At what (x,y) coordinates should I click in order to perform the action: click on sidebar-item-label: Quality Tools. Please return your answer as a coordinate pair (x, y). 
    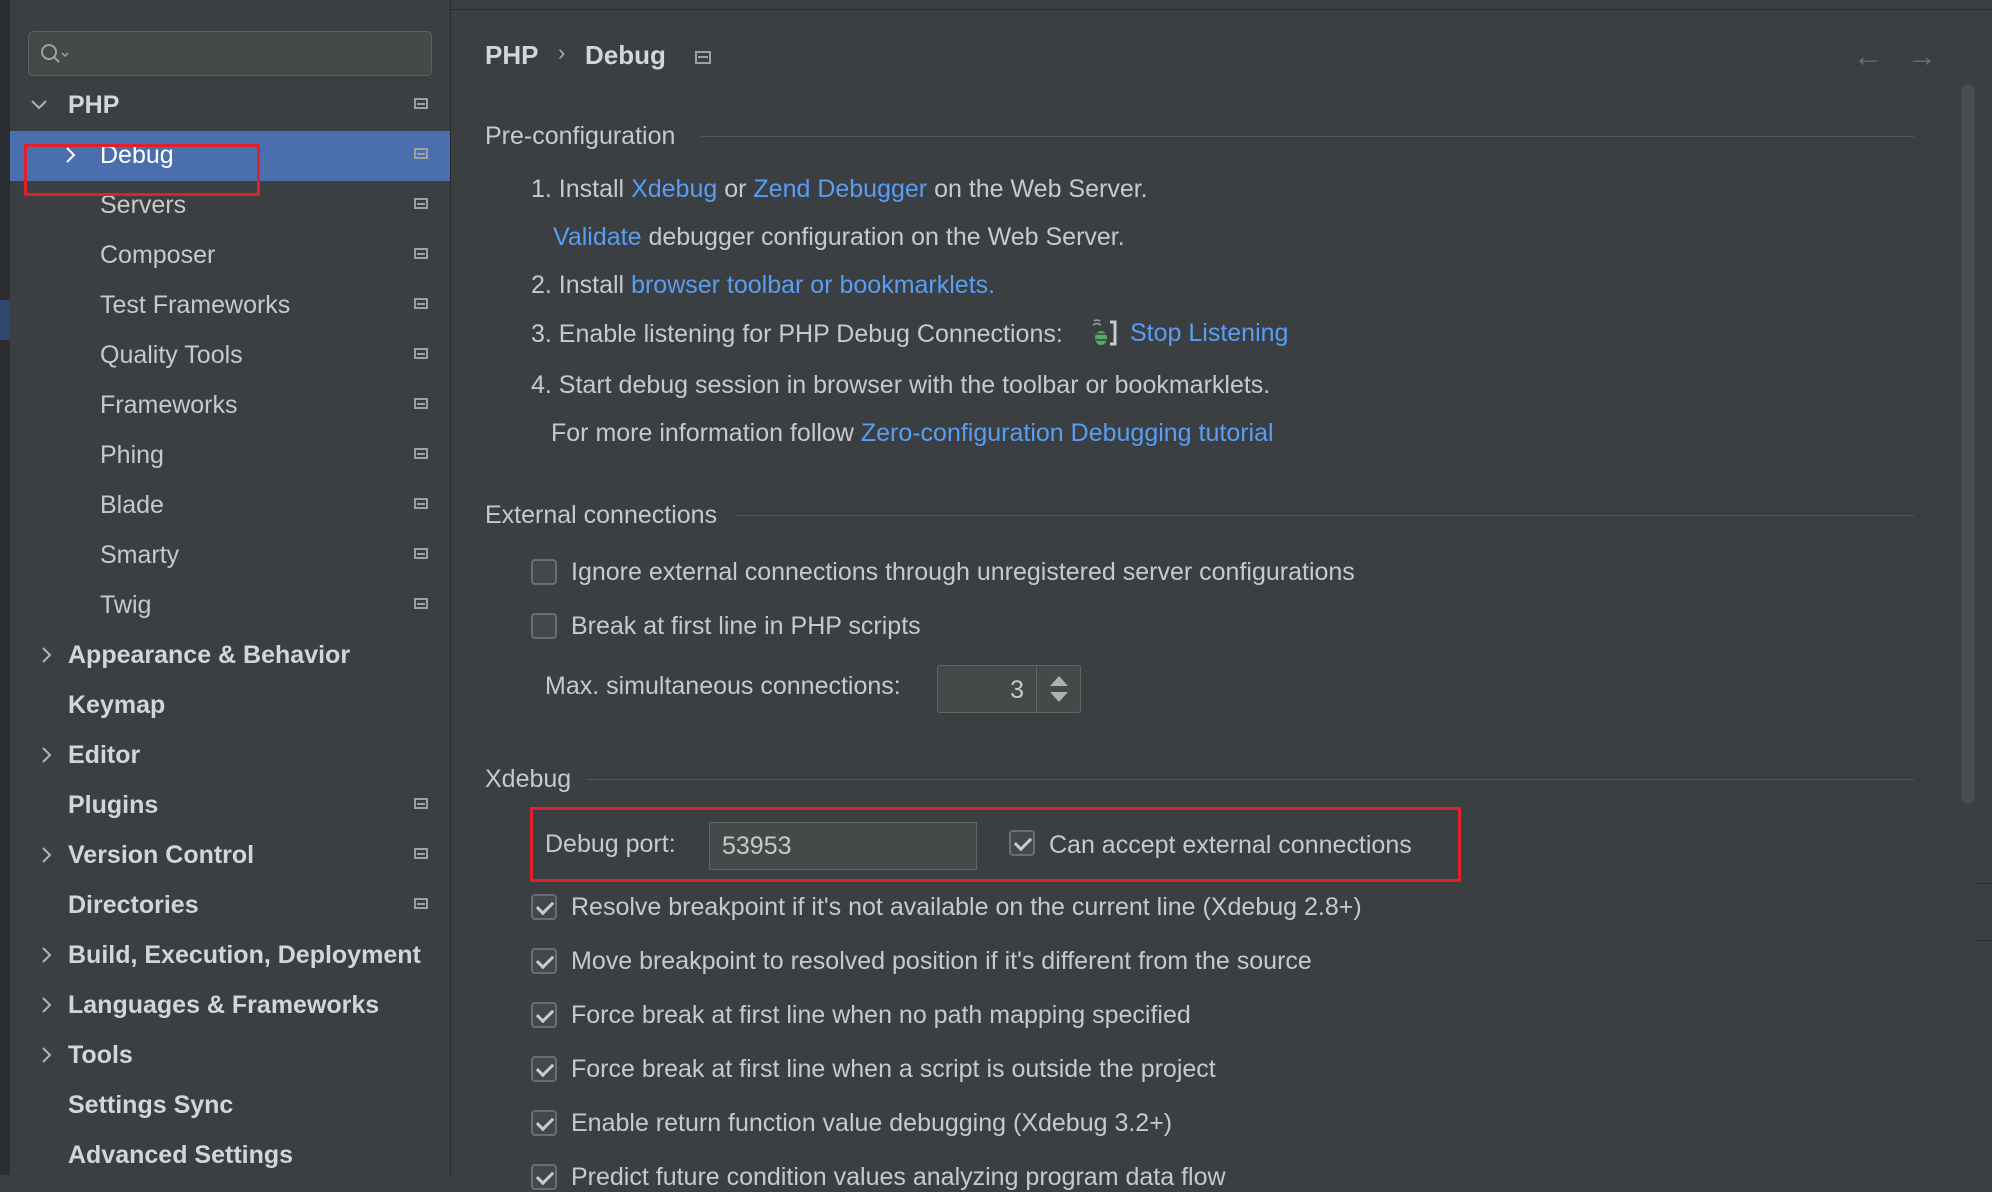
    Looking at the image, I should click on (171, 355).